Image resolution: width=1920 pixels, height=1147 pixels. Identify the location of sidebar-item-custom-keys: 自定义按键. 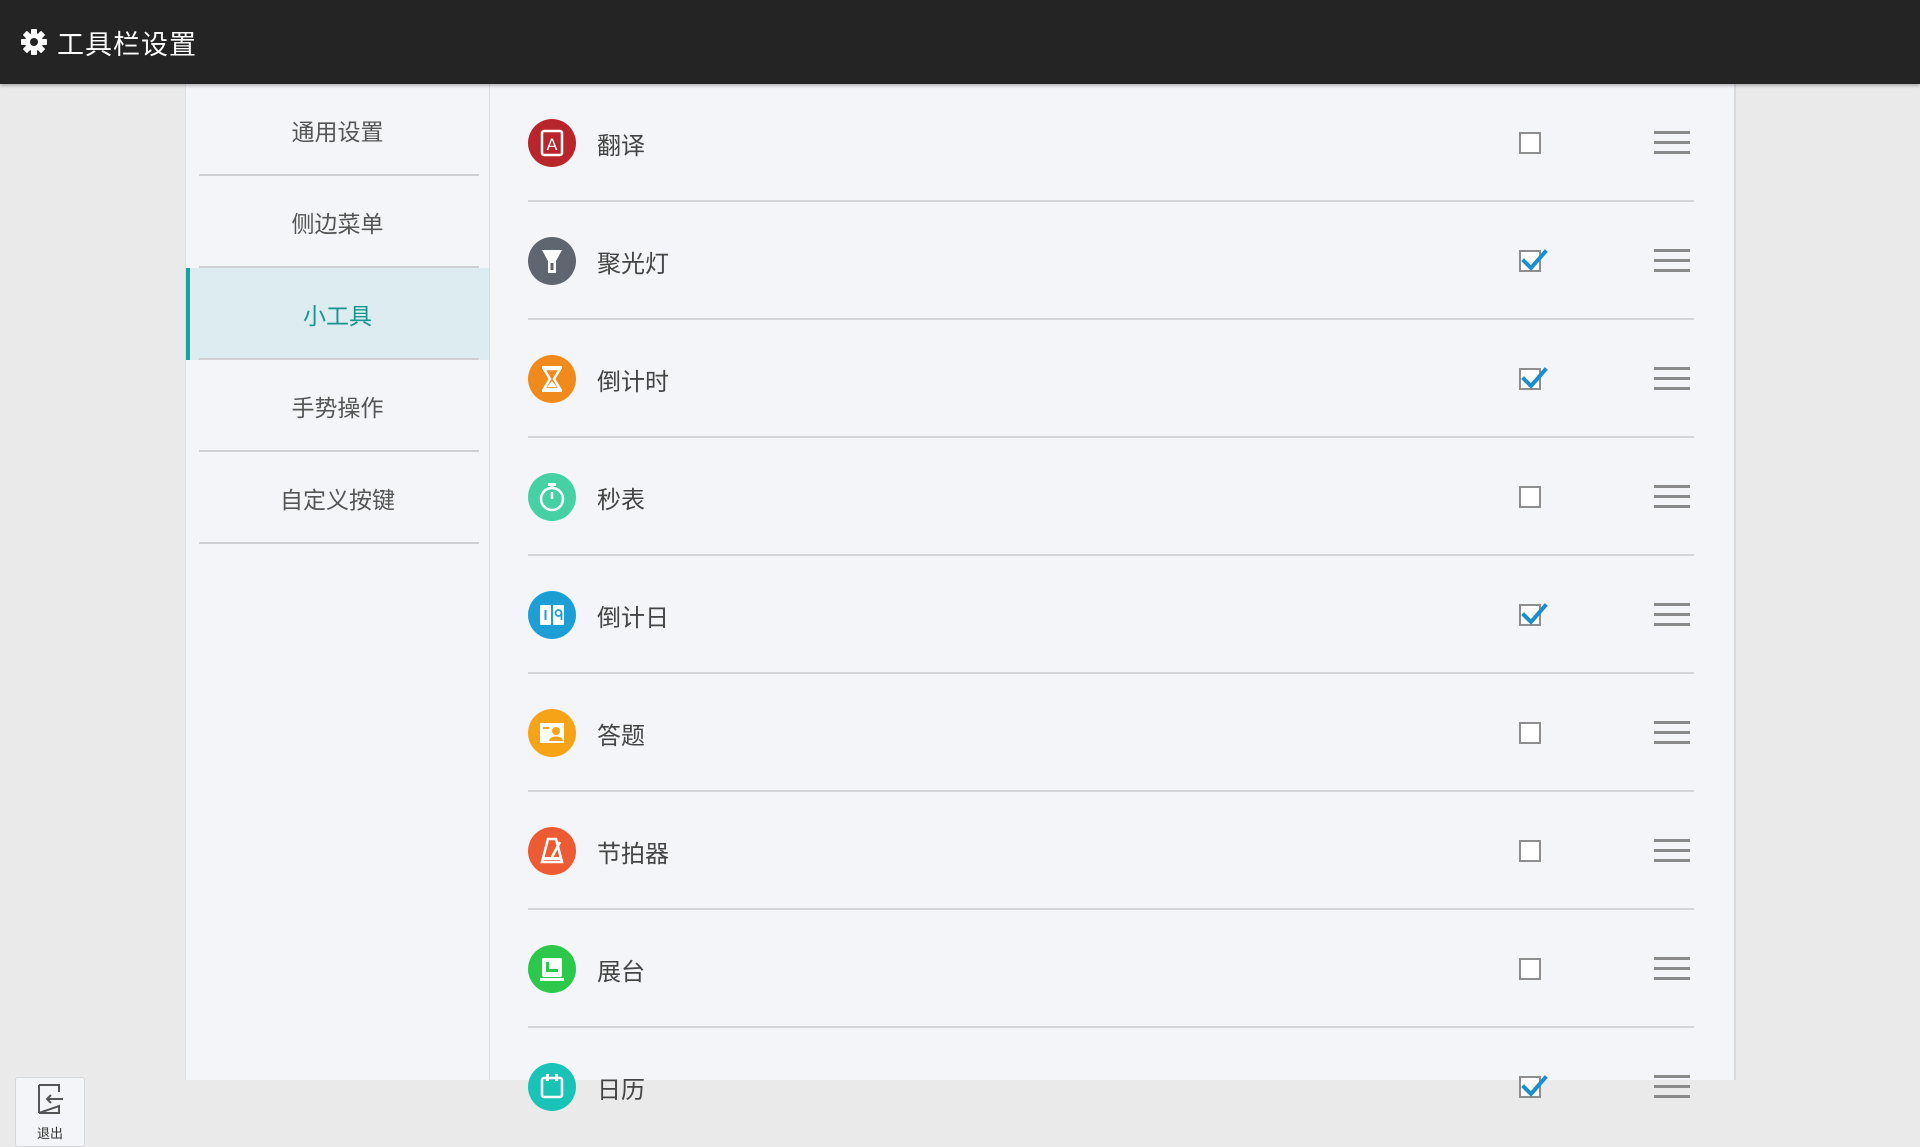
(337, 498).